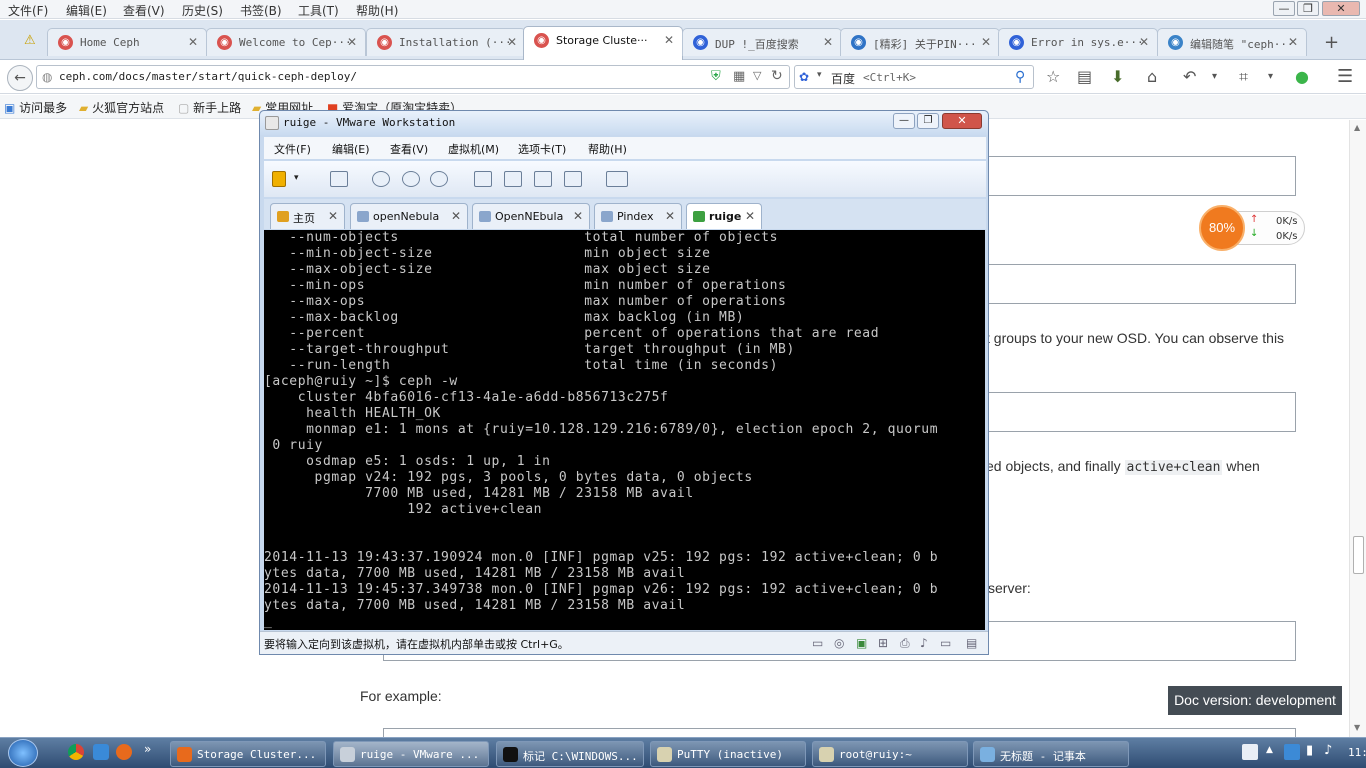  I want to click on search-bar: ✿ ▾ 百度 <Ctrl+K> ⚲, so click(914, 77).